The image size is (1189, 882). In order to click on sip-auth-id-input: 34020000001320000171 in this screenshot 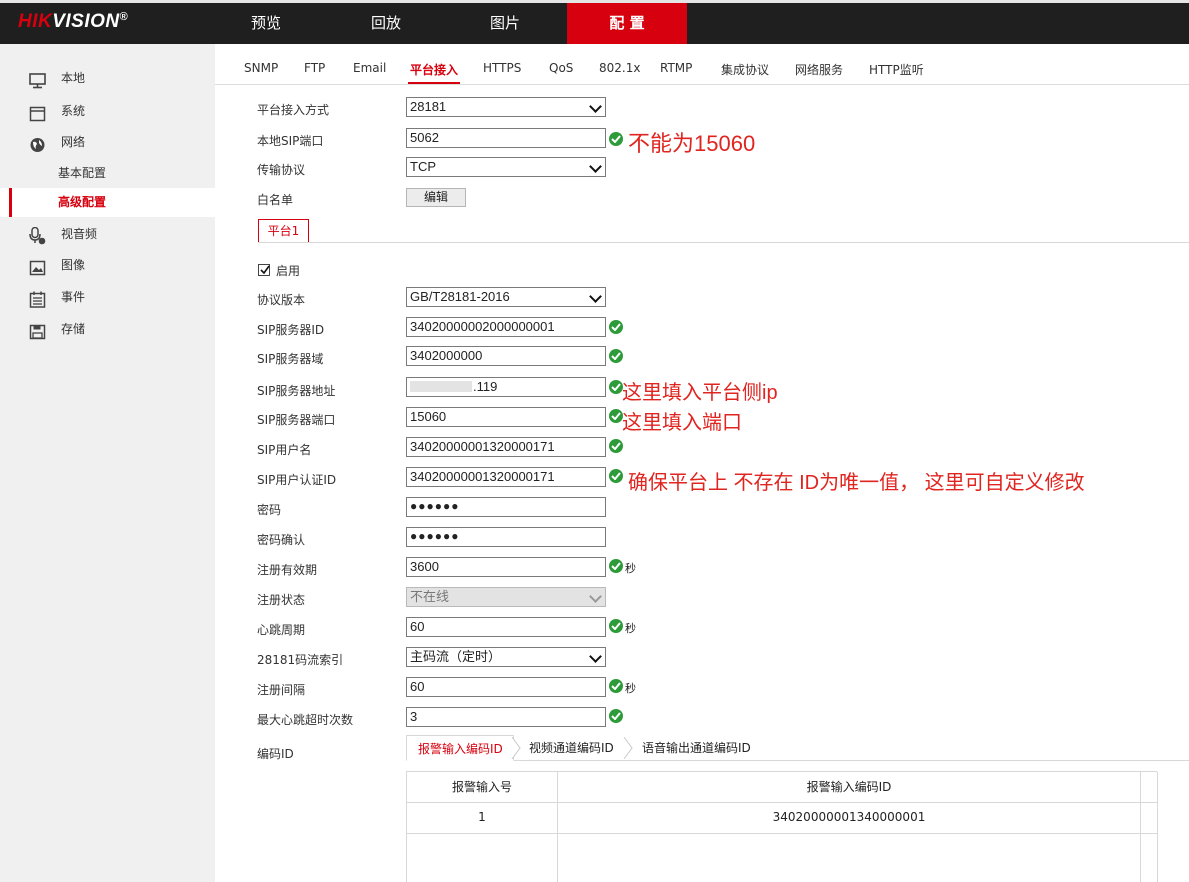, I will do `click(506, 477)`.